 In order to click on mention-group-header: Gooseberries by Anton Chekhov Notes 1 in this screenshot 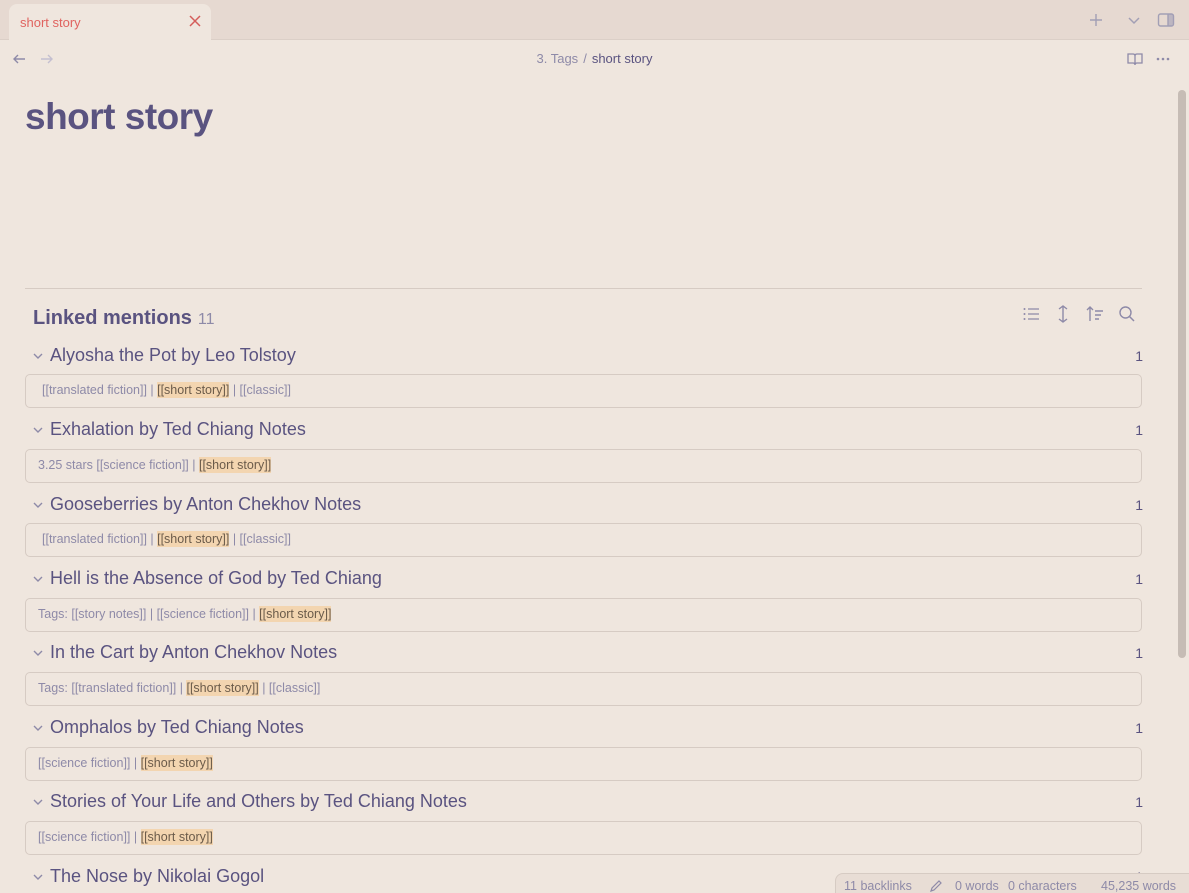, I will do `click(588, 506)`.